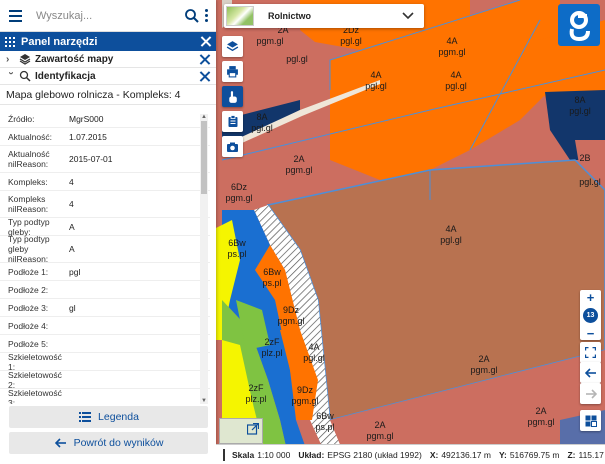  I want to click on screenshot-button, so click(232, 146).